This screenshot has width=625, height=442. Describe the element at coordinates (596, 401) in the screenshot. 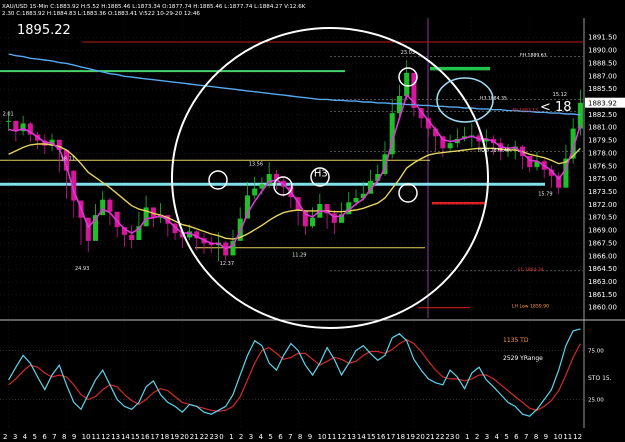

I see `osc-tick-label: 25.00` at that location.